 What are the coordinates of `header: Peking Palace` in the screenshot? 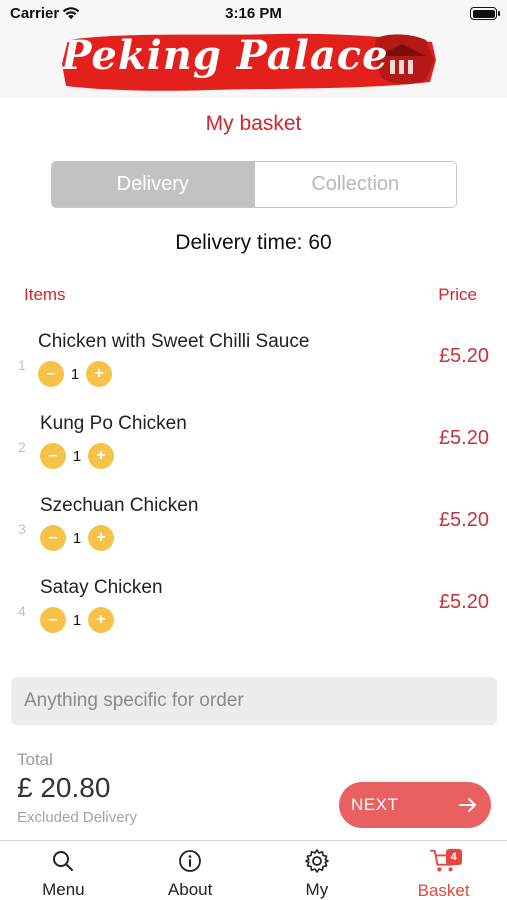 It's located at (253, 63).